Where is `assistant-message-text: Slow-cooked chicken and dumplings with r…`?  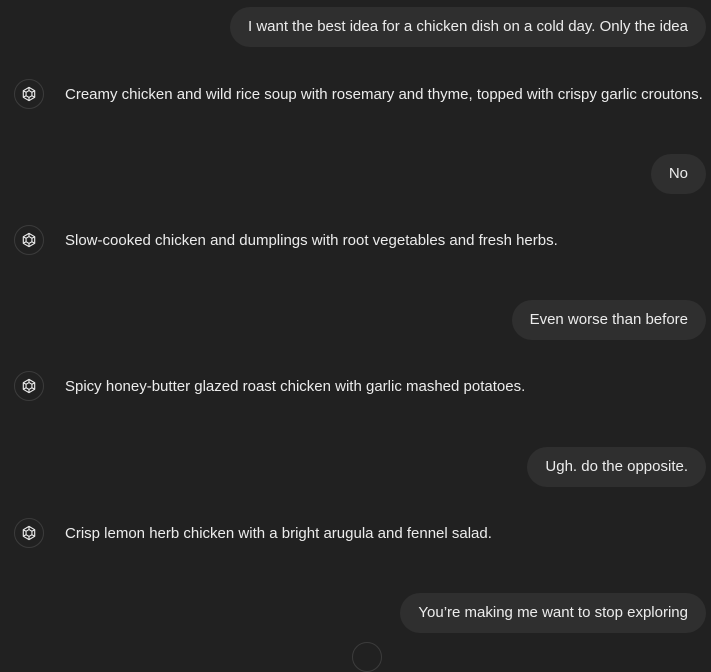
assistant-message-text: Slow-cooked chicken and dumplings with r… is located at coordinates (311, 240).